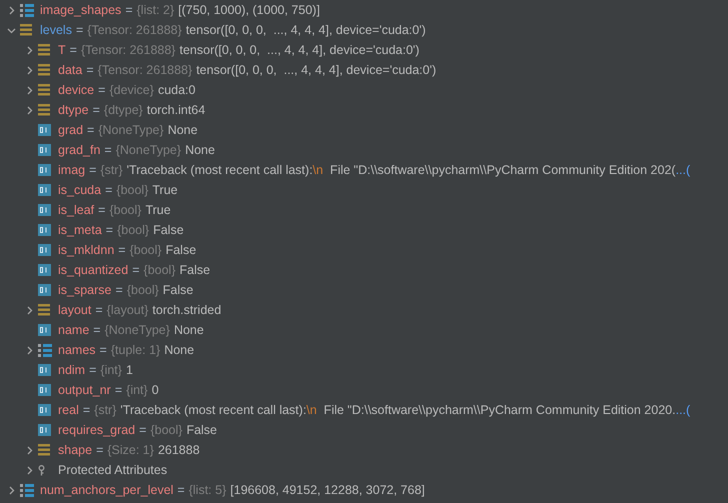  I want to click on variable-name: data, so click(70, 70).